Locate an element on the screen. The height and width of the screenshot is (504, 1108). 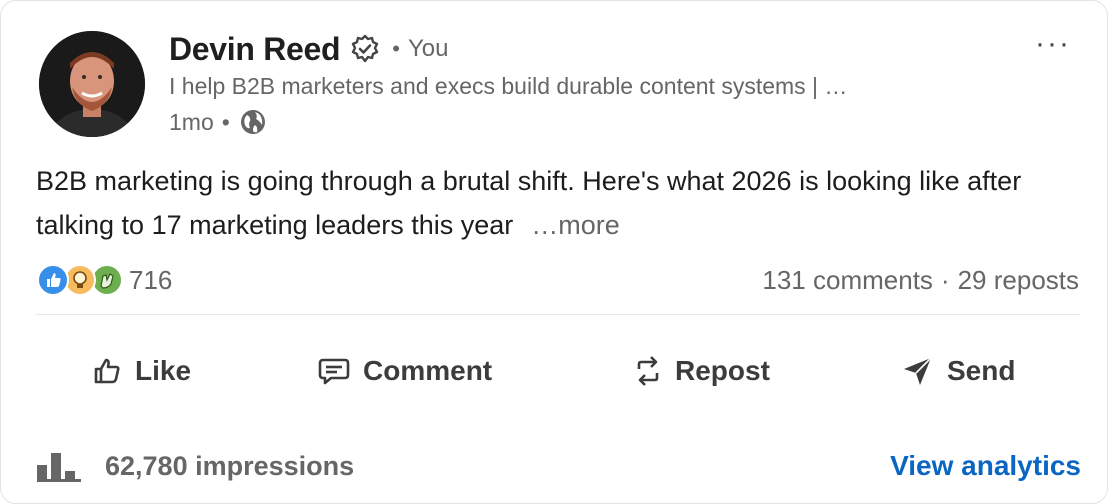
post-options-menu: ··· is located at coordinates (1053, 44).